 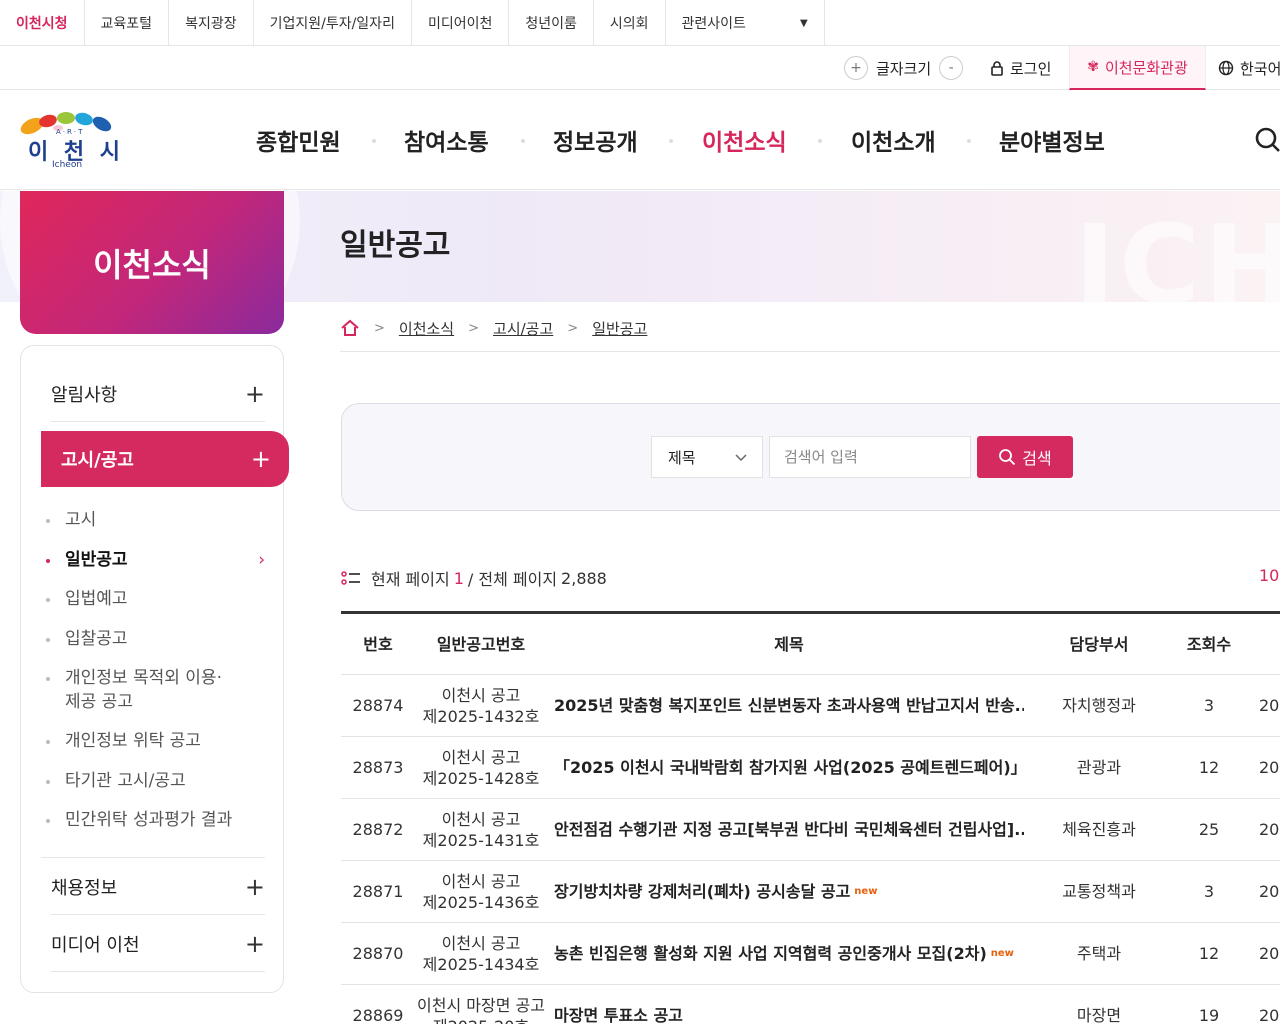 What do you see at coordinates (350, 578) in the screenshot?
I see `list-icon` at bounding box center [350, 578].